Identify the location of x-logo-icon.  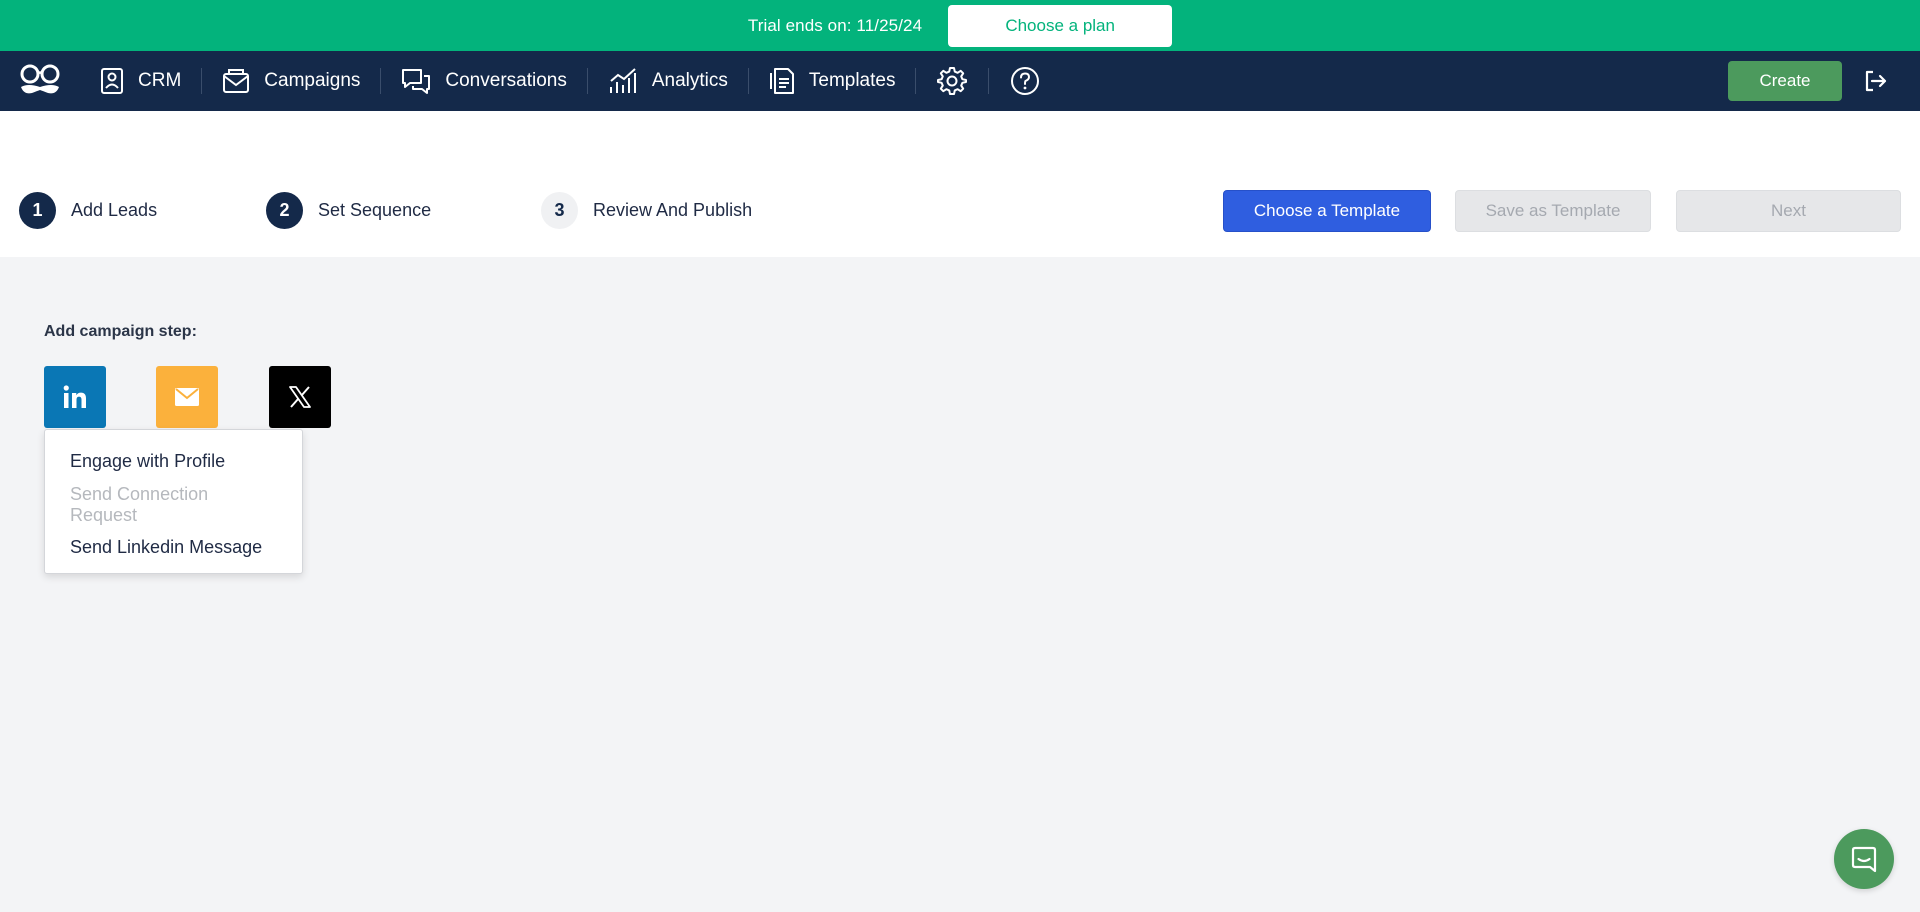
(300, 397).